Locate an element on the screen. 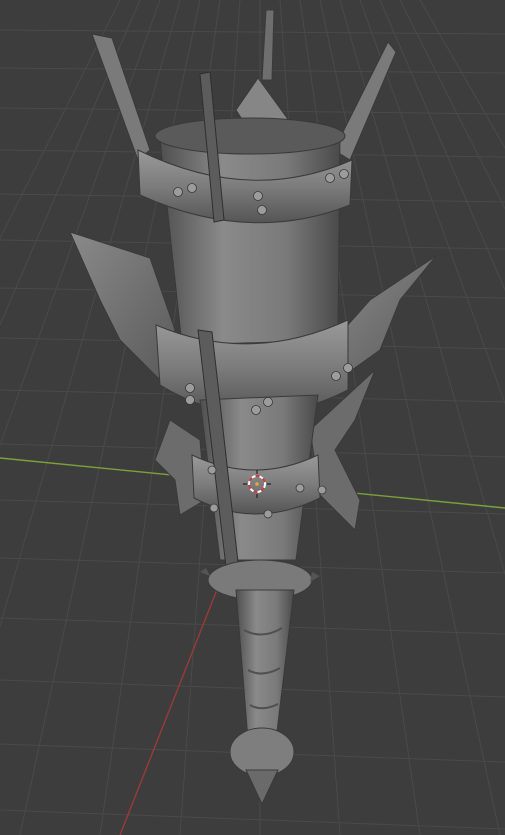 This screenshot has height=835, width=505. handle is located at coordinates (265, 665).